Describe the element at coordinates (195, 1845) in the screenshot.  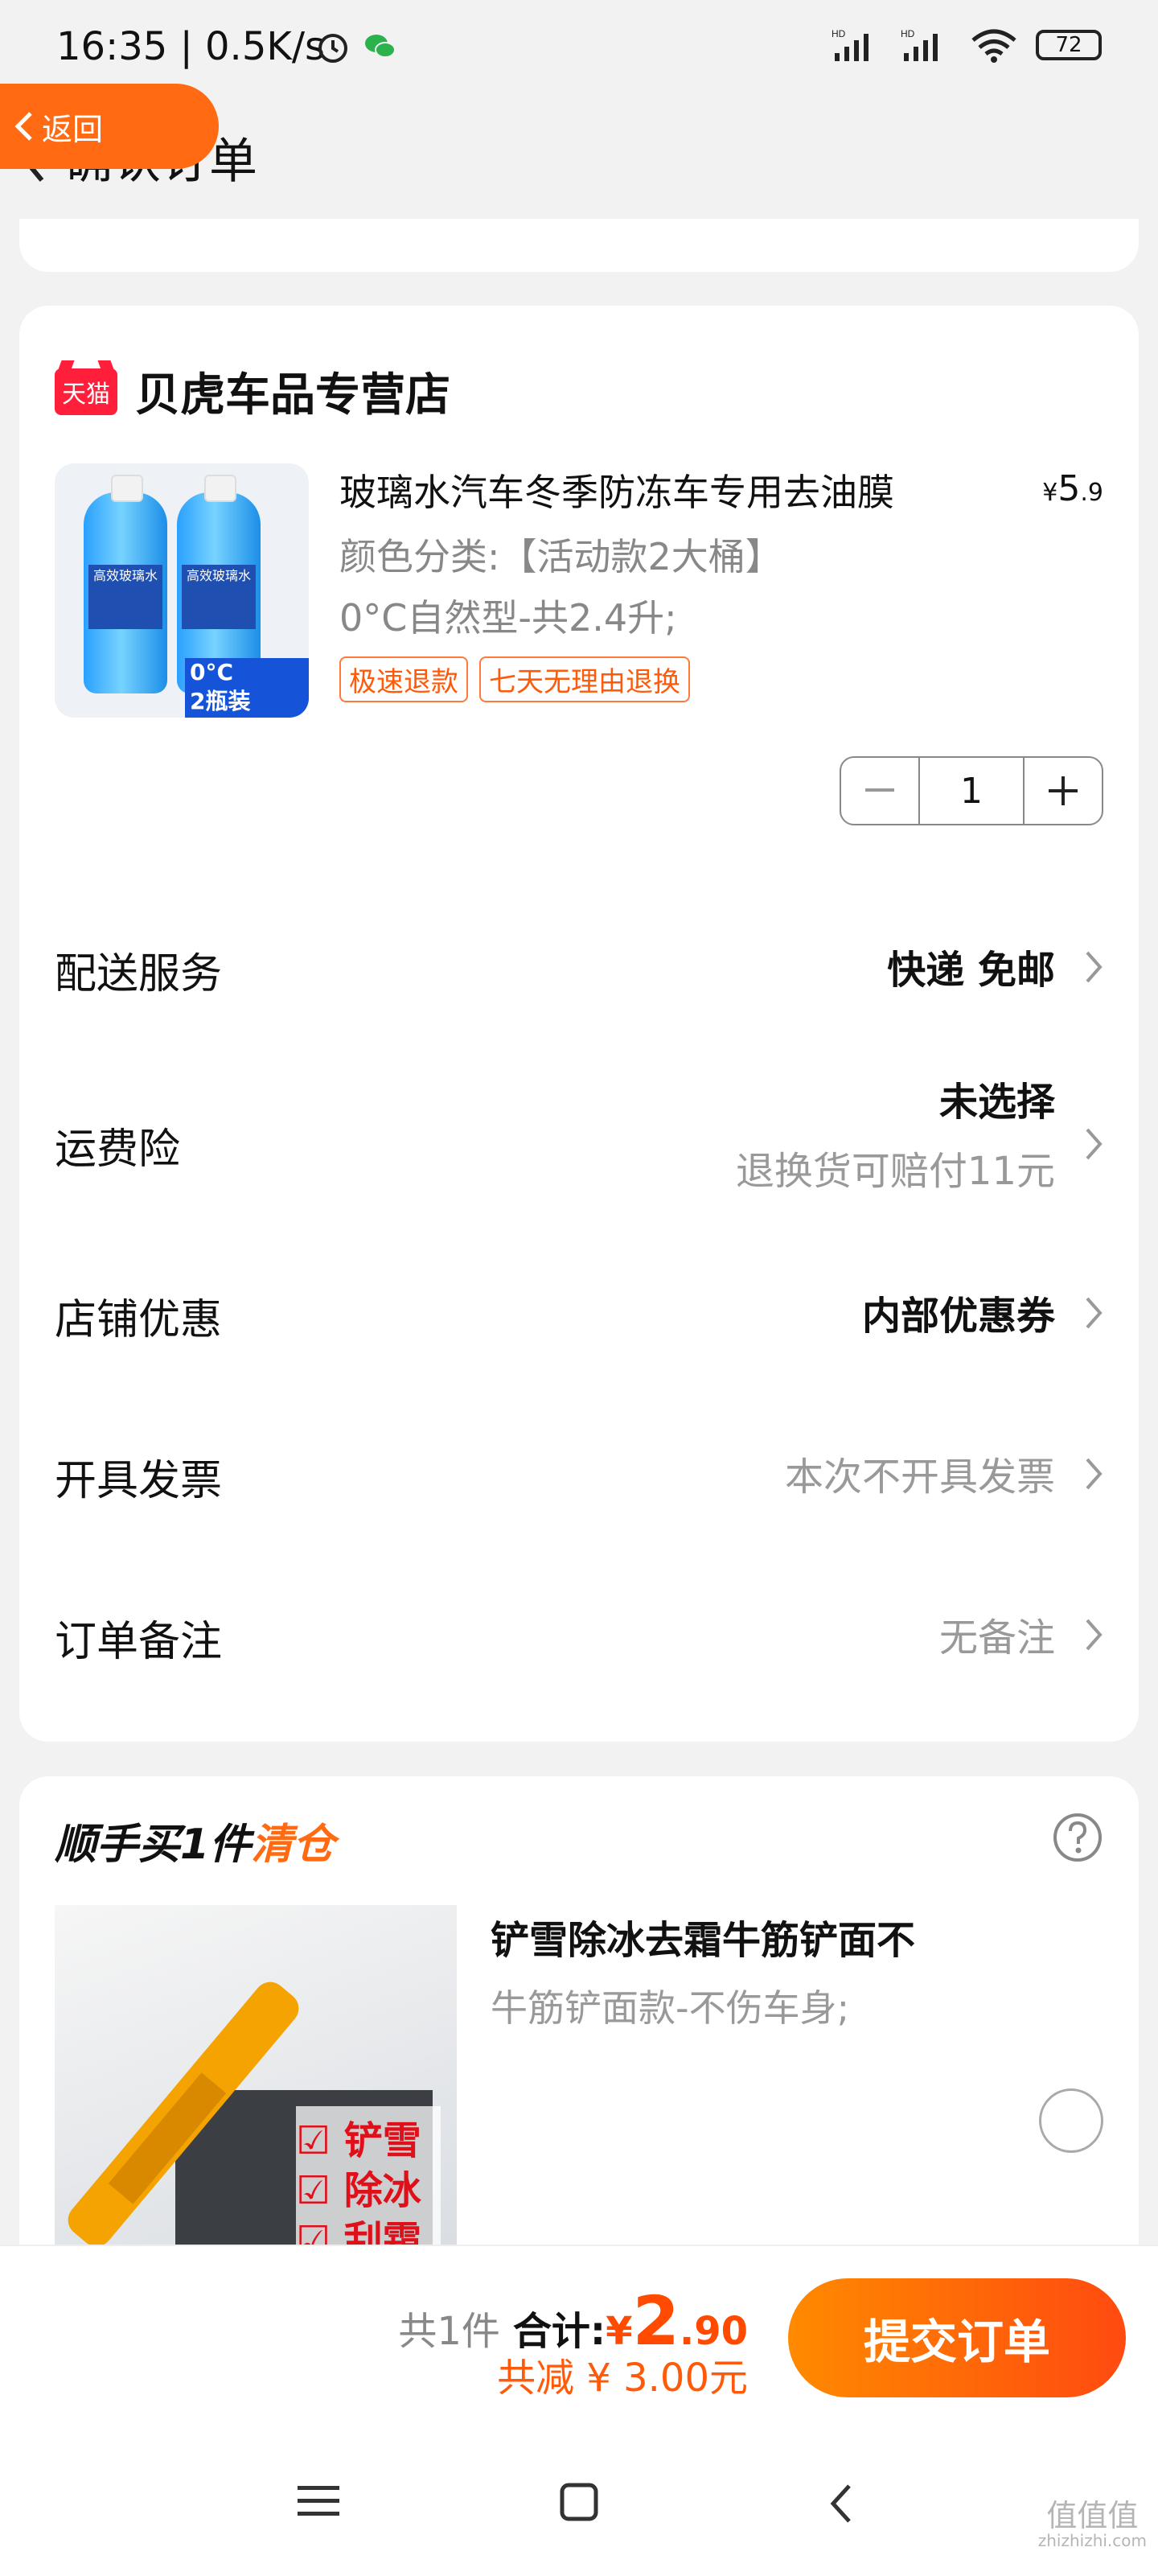
I see `addon-title: 顺手买1件清仓` at that location.